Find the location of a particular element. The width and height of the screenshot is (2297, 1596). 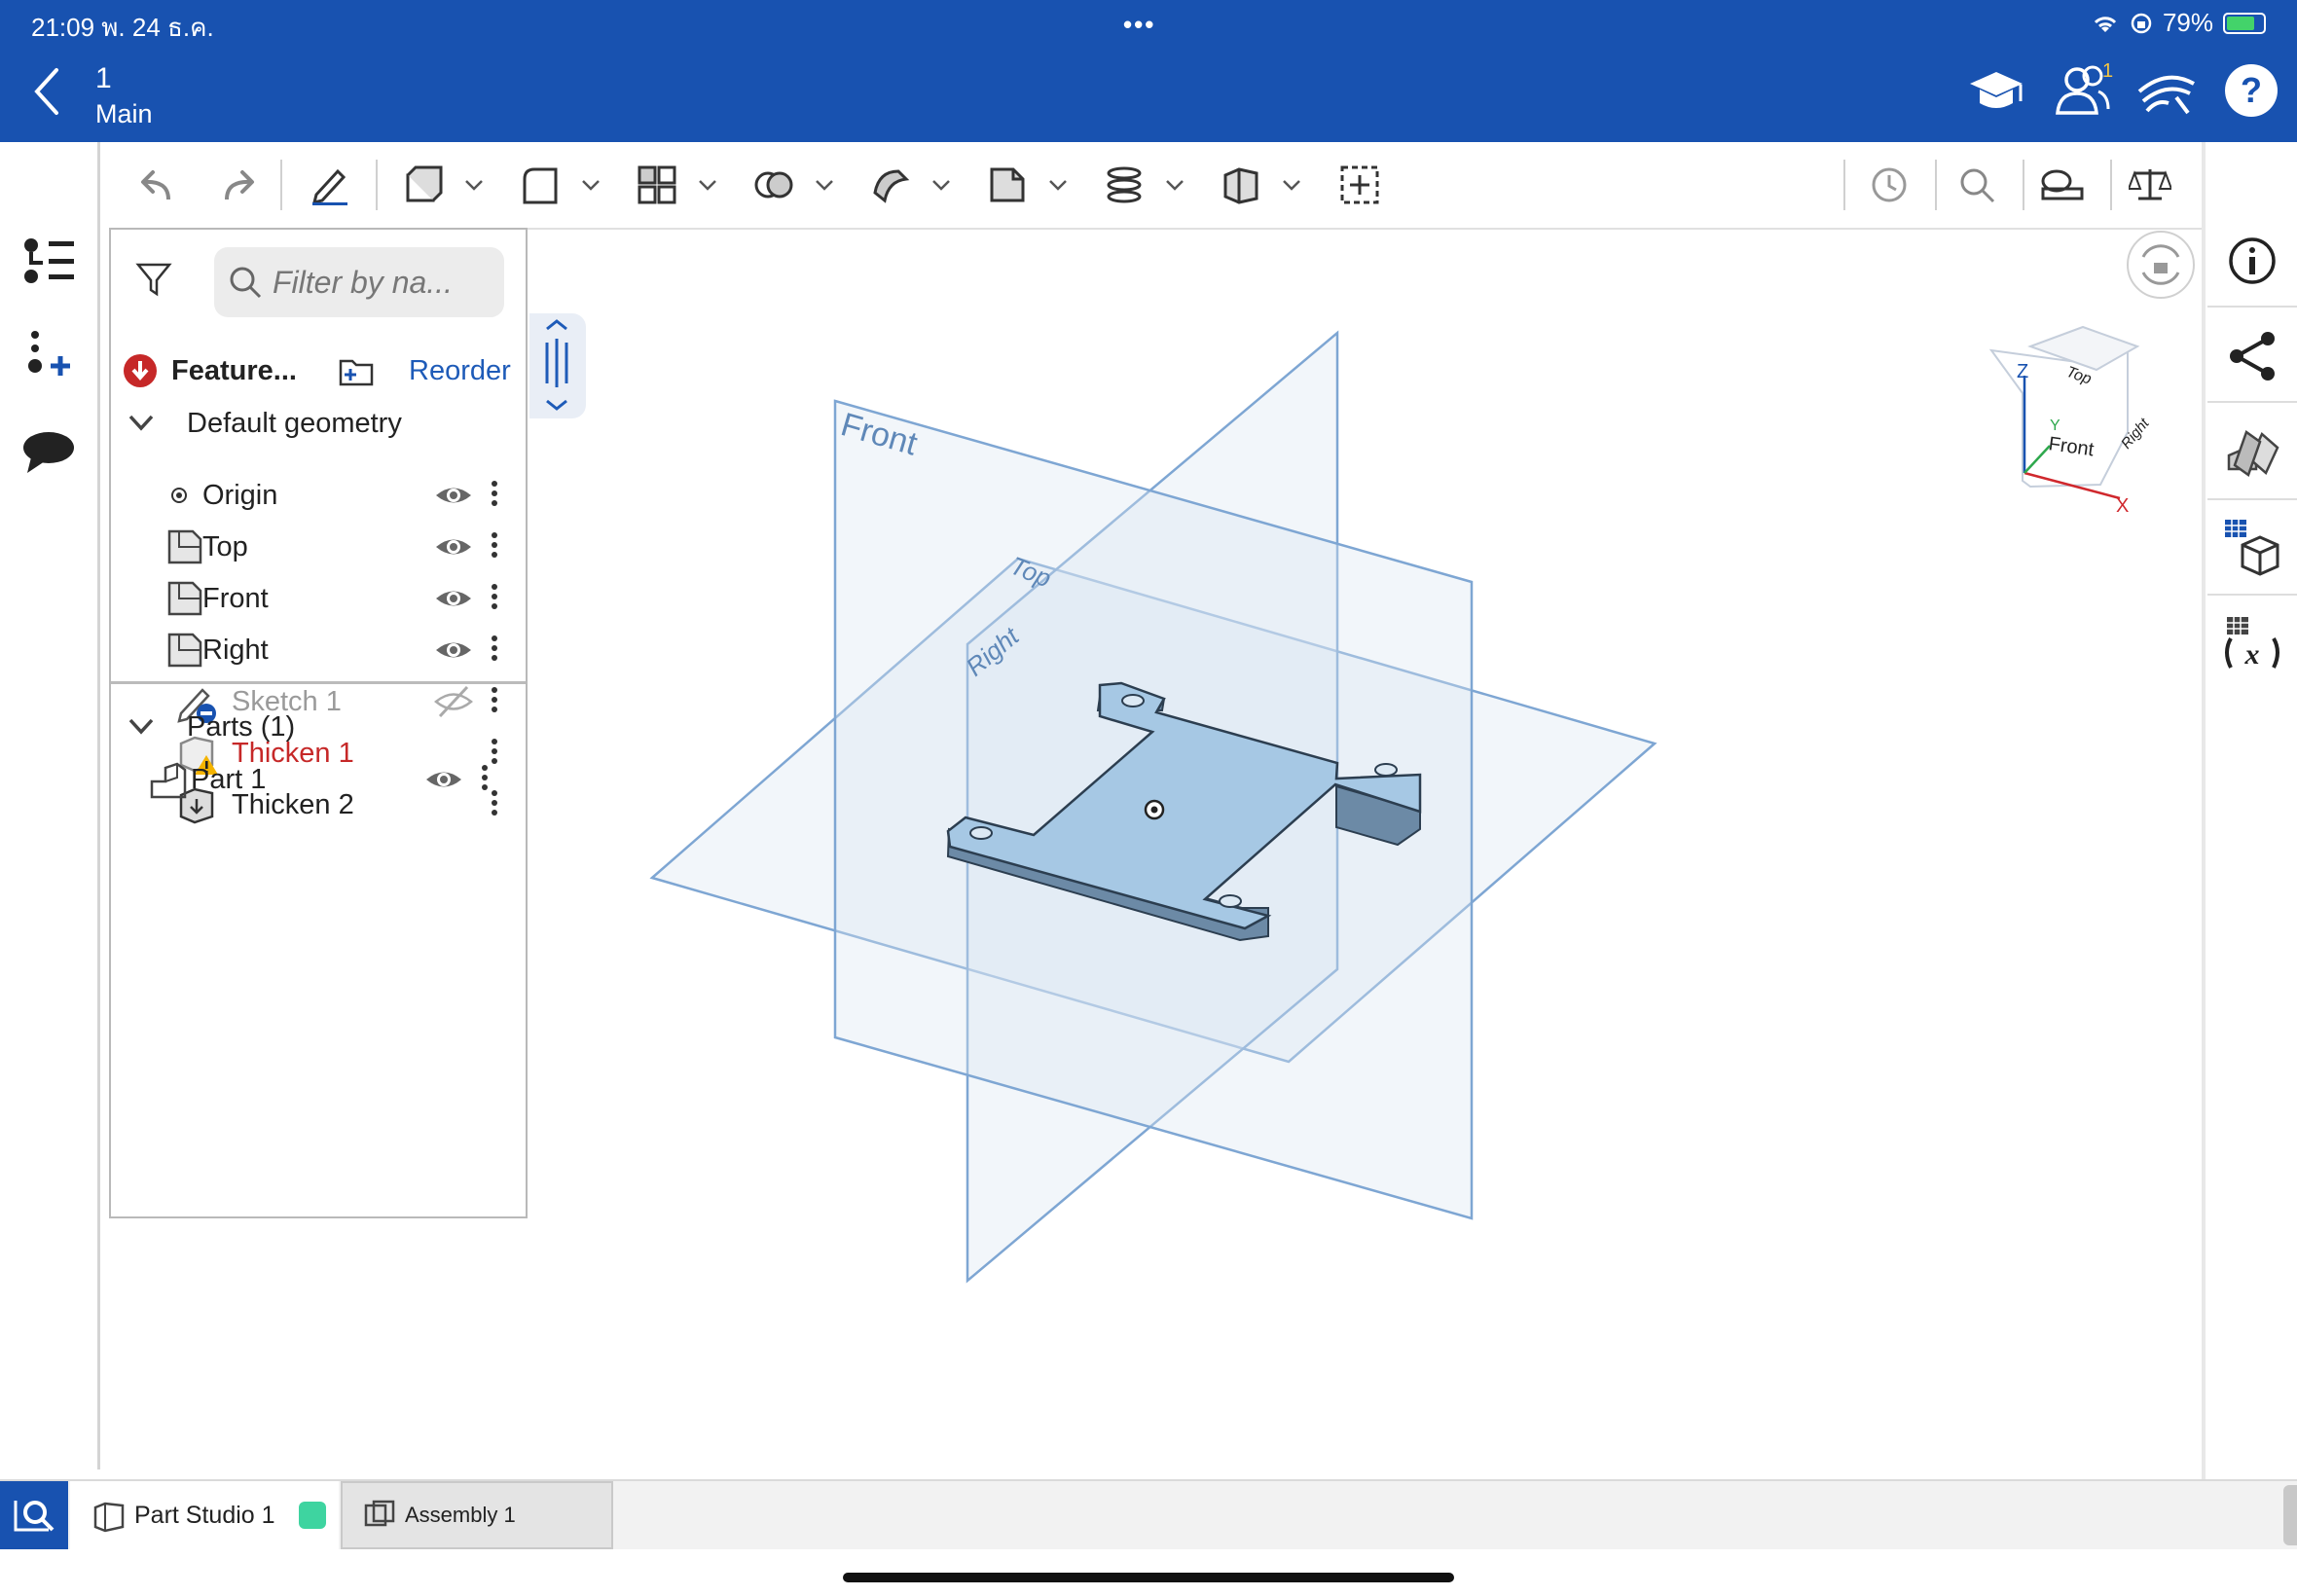

status-indicators: 79% is located at coordinates (2178, 23).